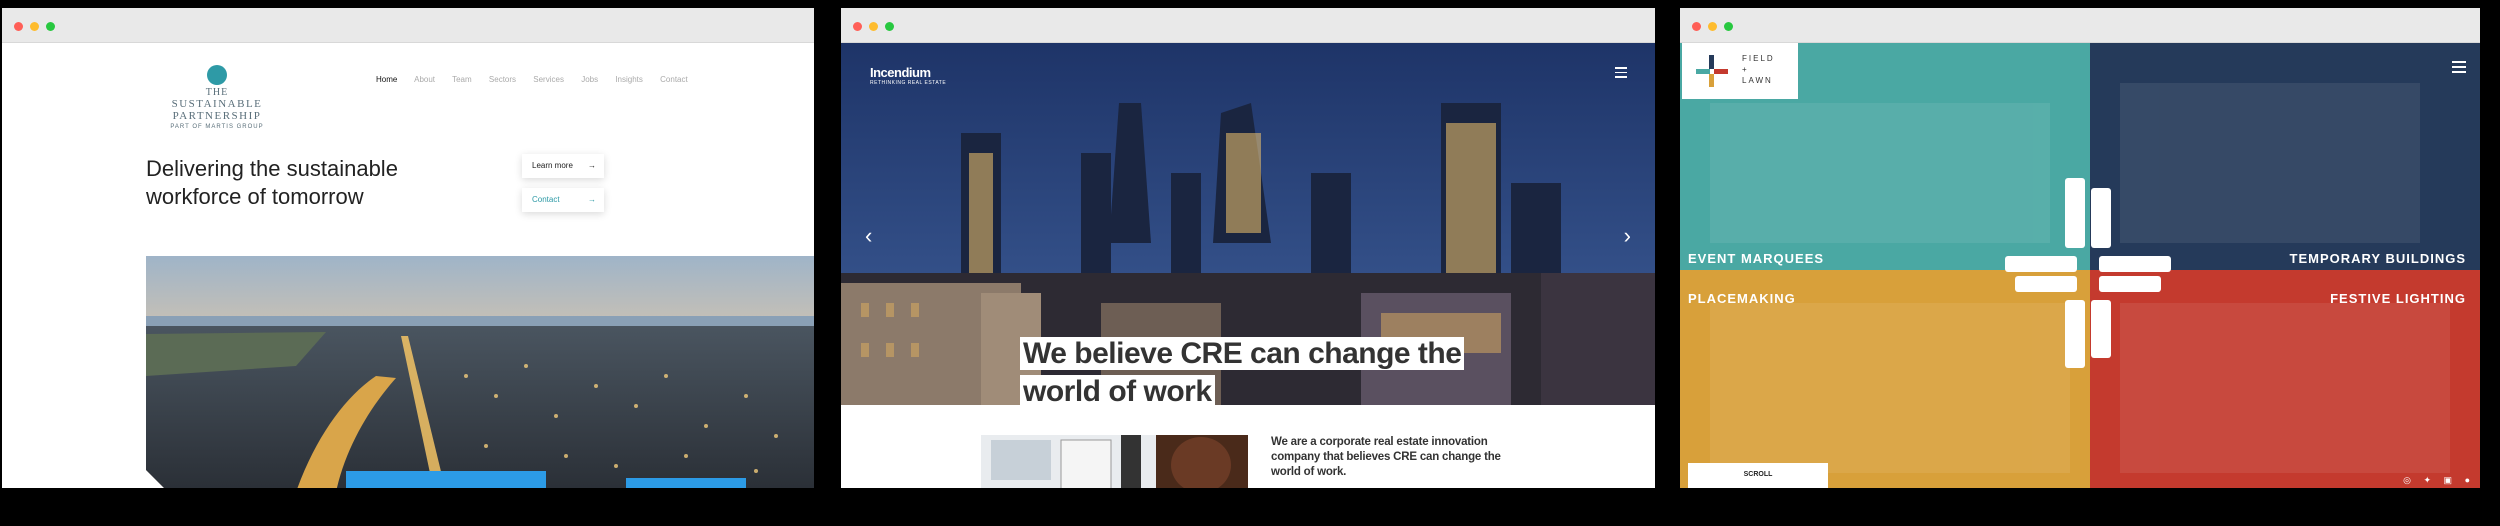 Image resolution: width=2500 pixels, height=526 pixels. What do you see at coordinates (1740, 71) in the screenshot?
I see `field-and-lawn-logo: FIELD + LAWN` at bounding box center [1740, 71].